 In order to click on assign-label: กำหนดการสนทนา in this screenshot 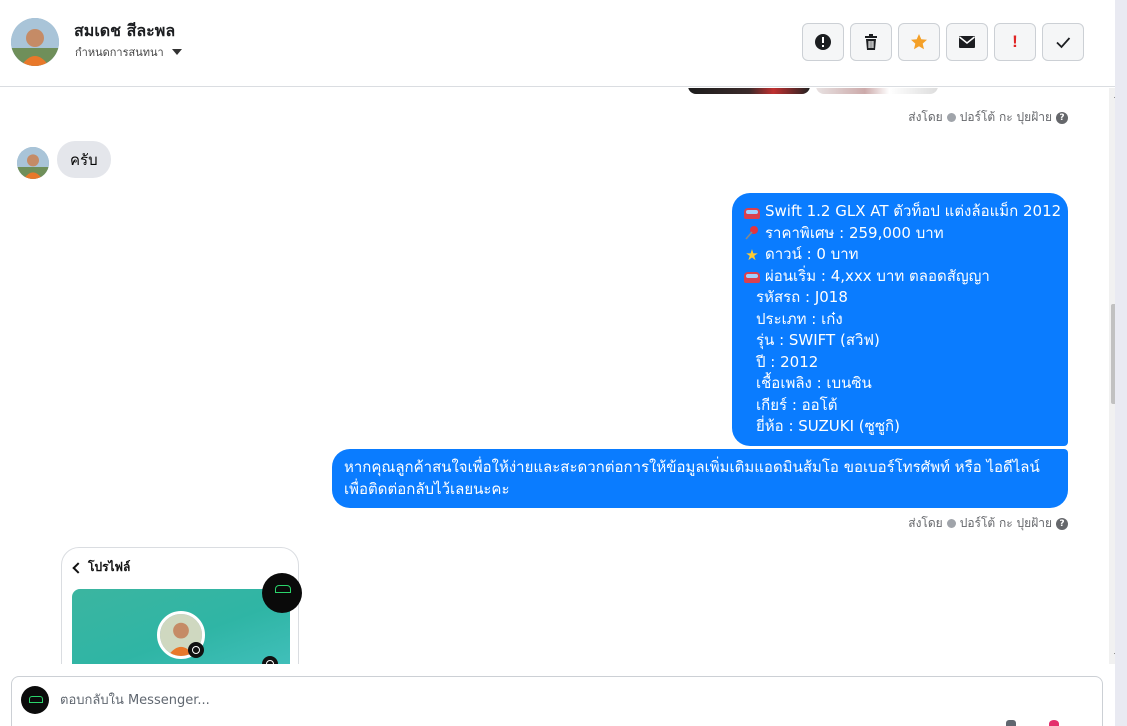, I will do `click(119, 52)`.